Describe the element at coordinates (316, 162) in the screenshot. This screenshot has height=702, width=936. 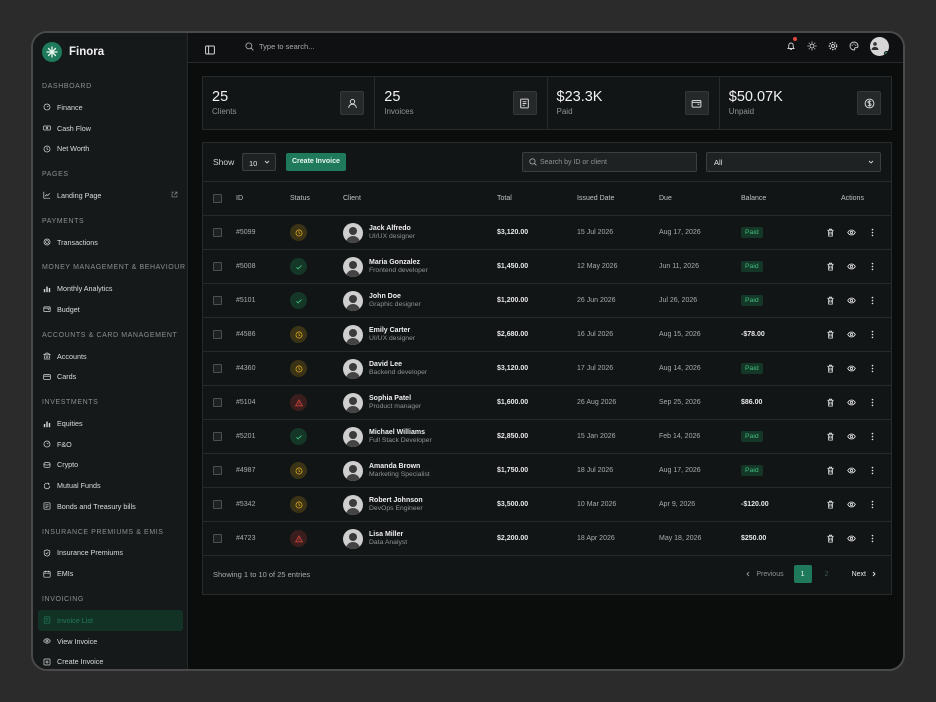
I see `create-invoice-button: Create Invoice` at that location.